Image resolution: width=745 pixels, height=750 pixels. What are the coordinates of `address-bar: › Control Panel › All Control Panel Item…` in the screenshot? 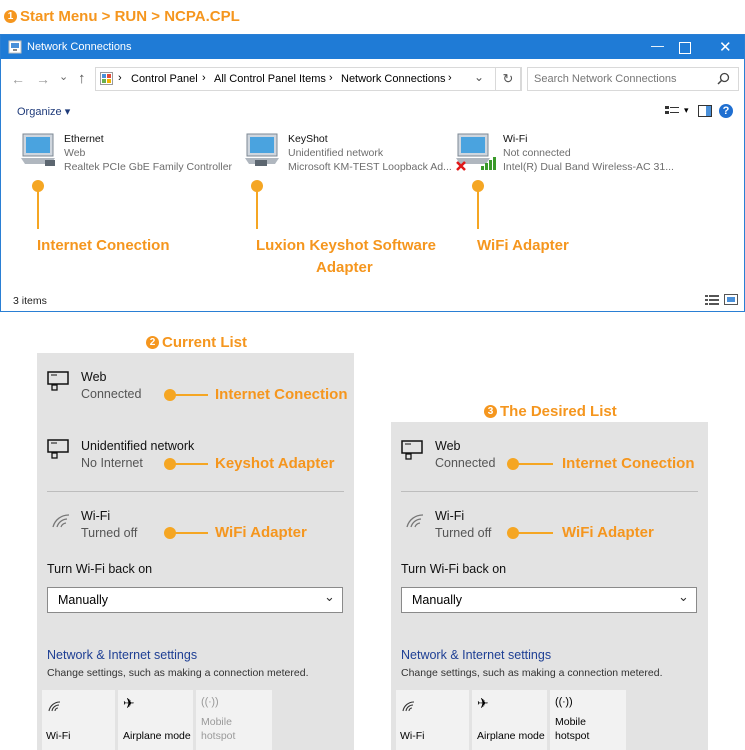 It's located at (308, 79).